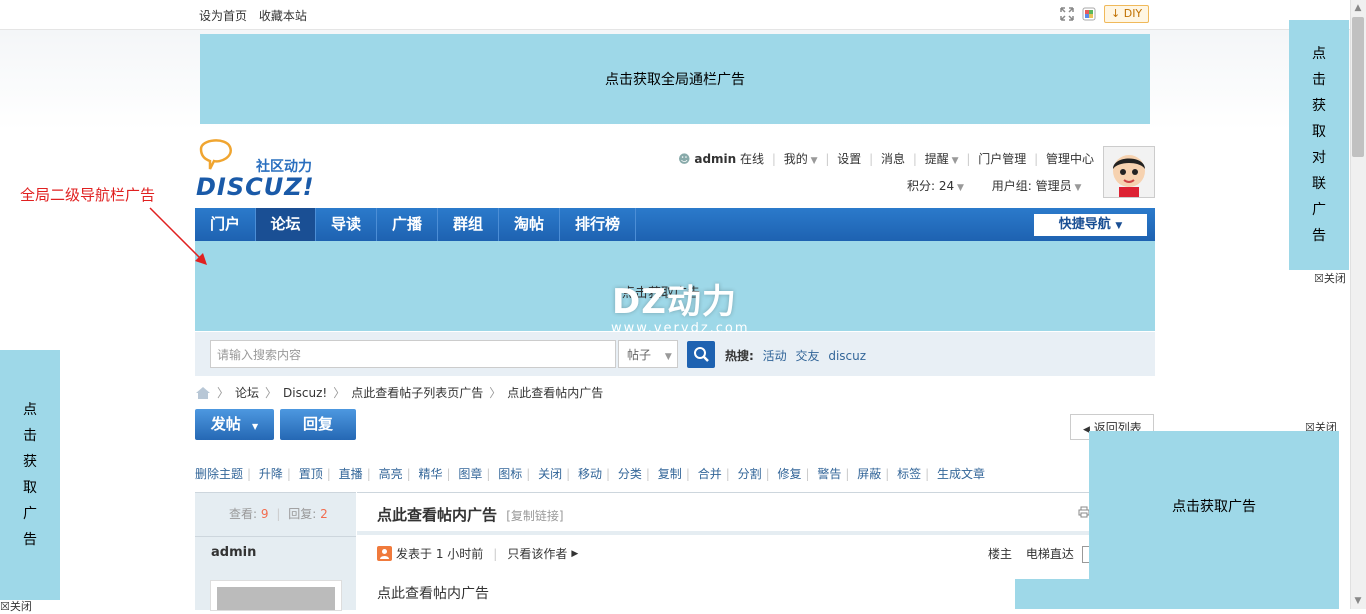  I want to click on admin-tool: 高亮, so click(391, 474).